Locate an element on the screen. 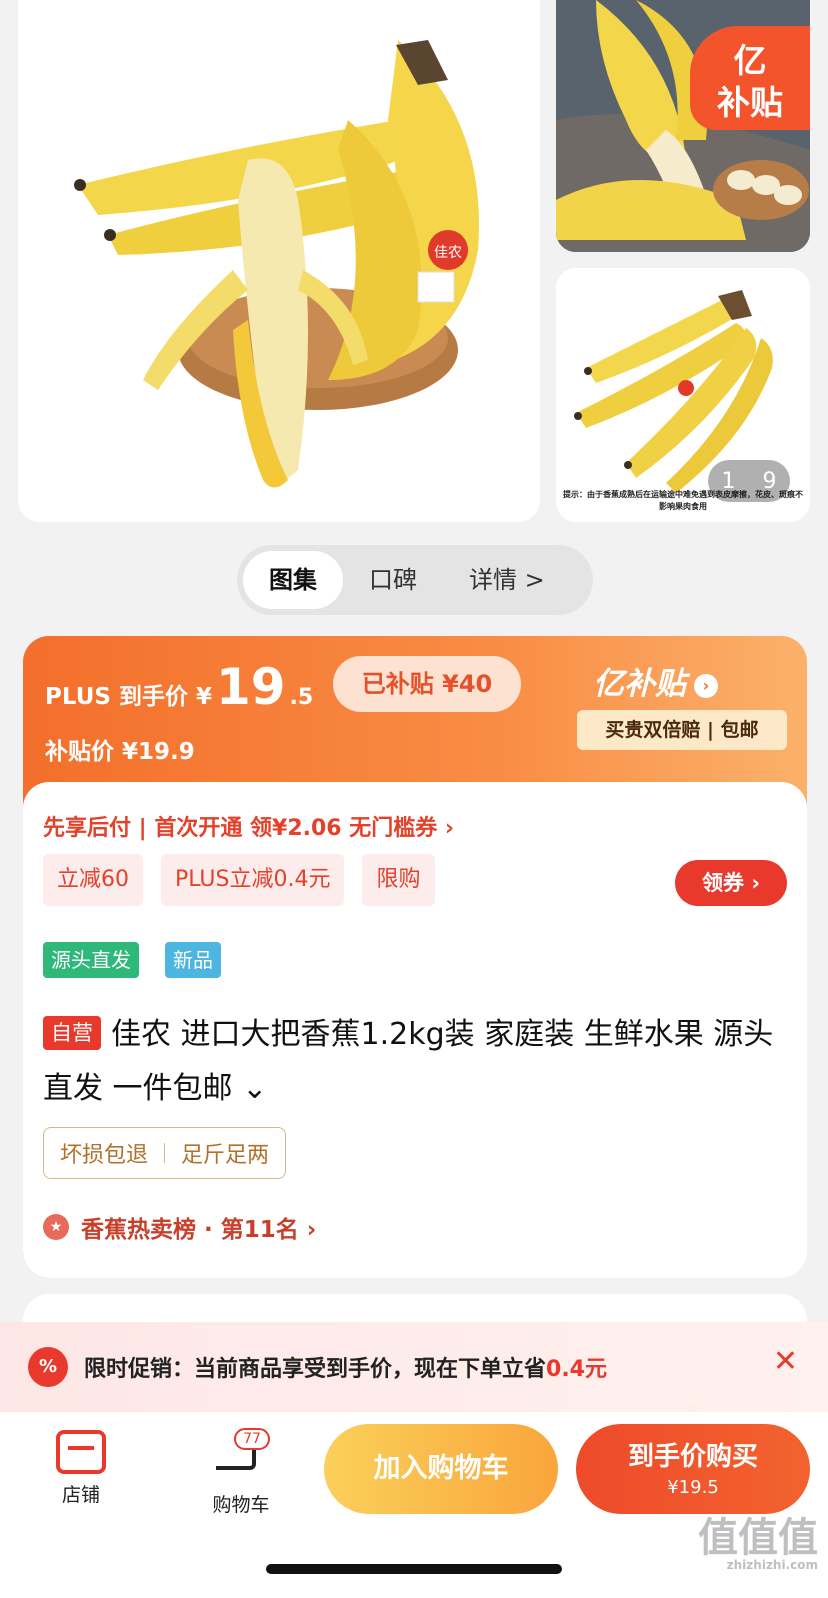 The image size is (828, 1598). store-icon is located at coordinates (81, 1452).